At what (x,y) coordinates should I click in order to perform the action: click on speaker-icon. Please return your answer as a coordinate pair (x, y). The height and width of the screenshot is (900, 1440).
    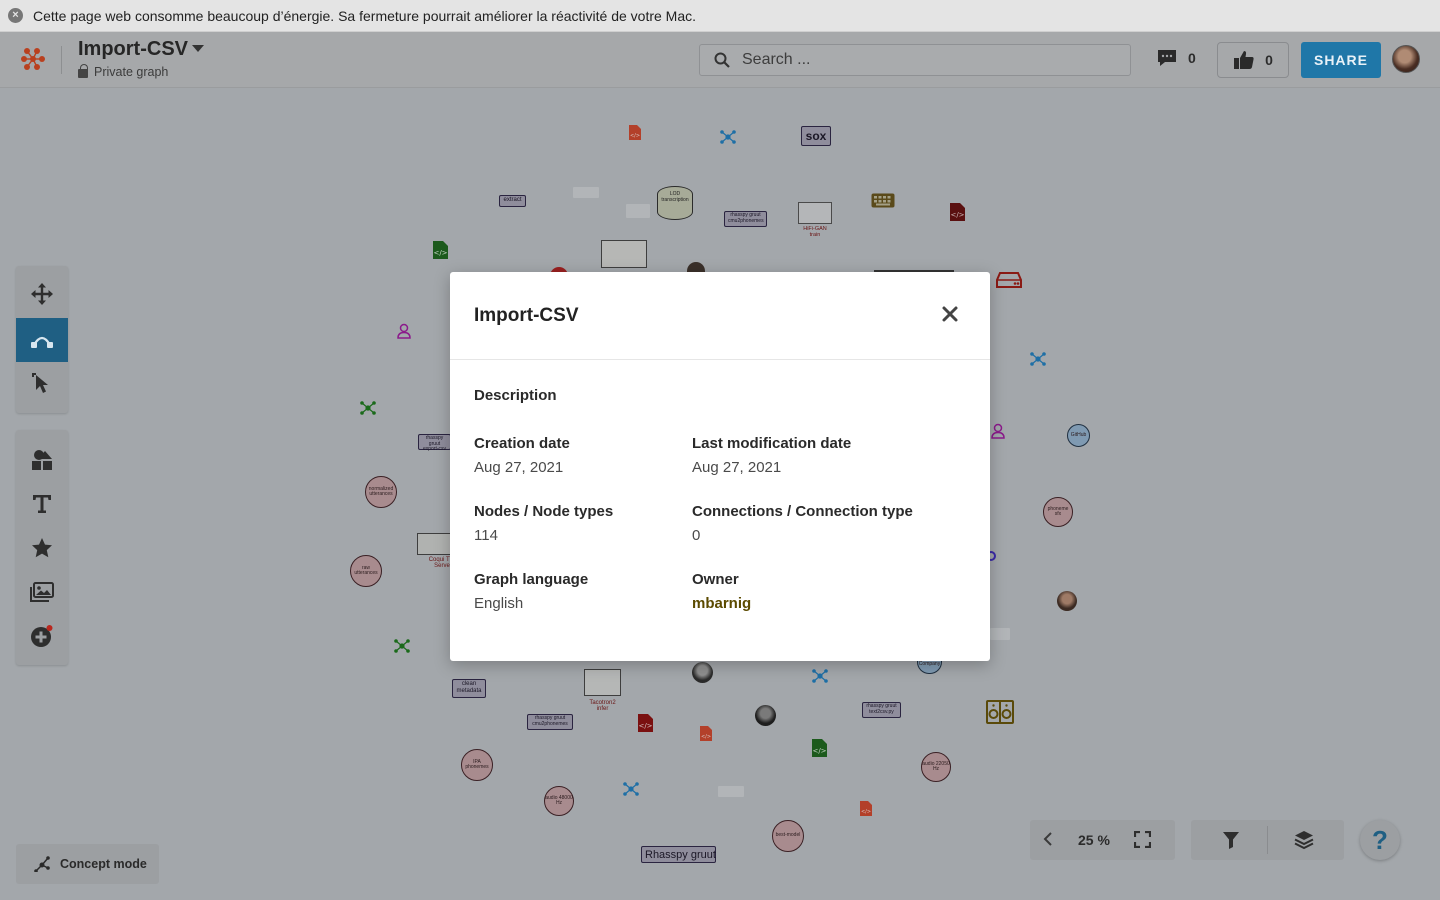
    Looking at the image, I should click on (1000, 712).